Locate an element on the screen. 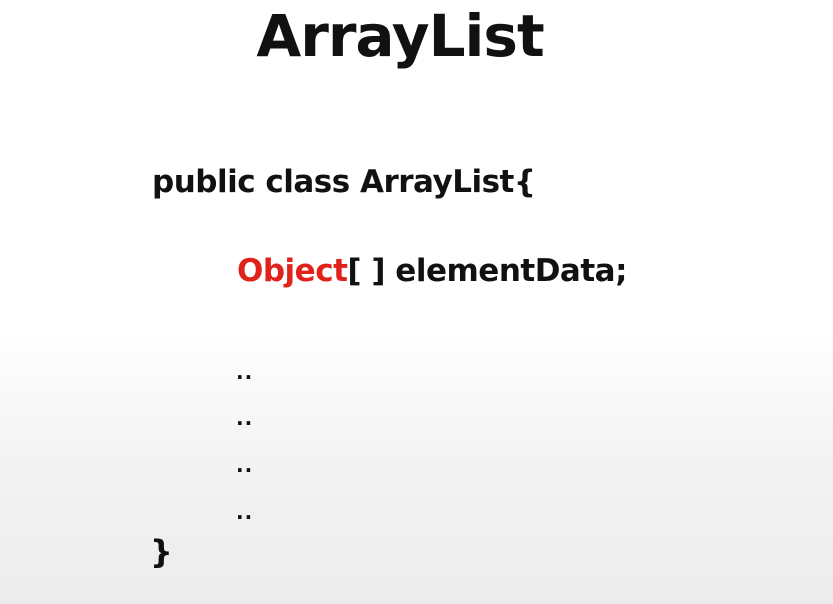  slide-title: ArrayList is located at coordinates (400, 36).